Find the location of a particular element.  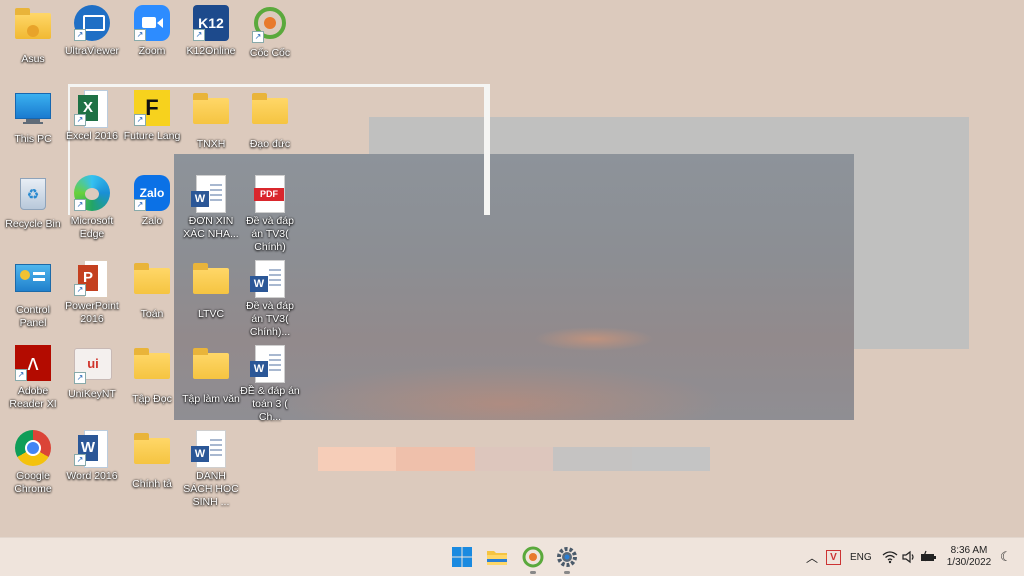

tray-clock: 8:36 AM 1/30/2022 is located at coordinates (969, 557).